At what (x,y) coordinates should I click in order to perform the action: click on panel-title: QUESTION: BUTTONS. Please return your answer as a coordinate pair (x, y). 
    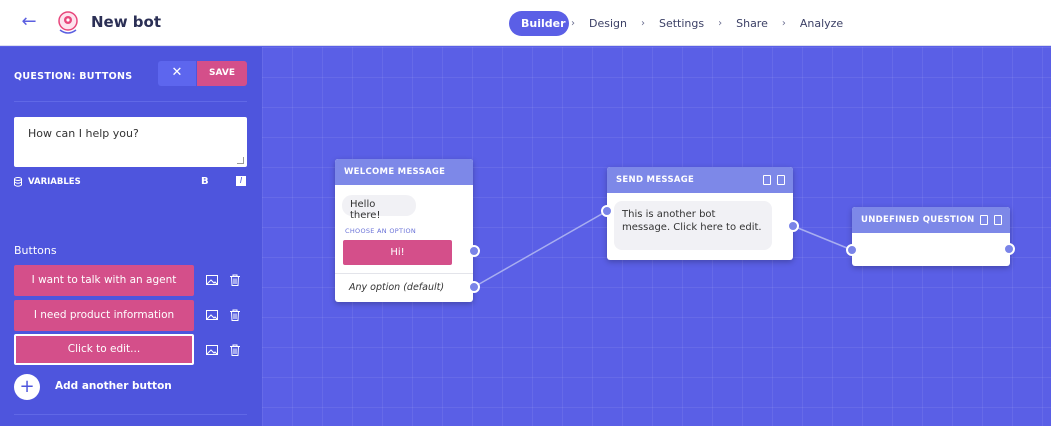
    Looking at the image, I should click on (73, 76).